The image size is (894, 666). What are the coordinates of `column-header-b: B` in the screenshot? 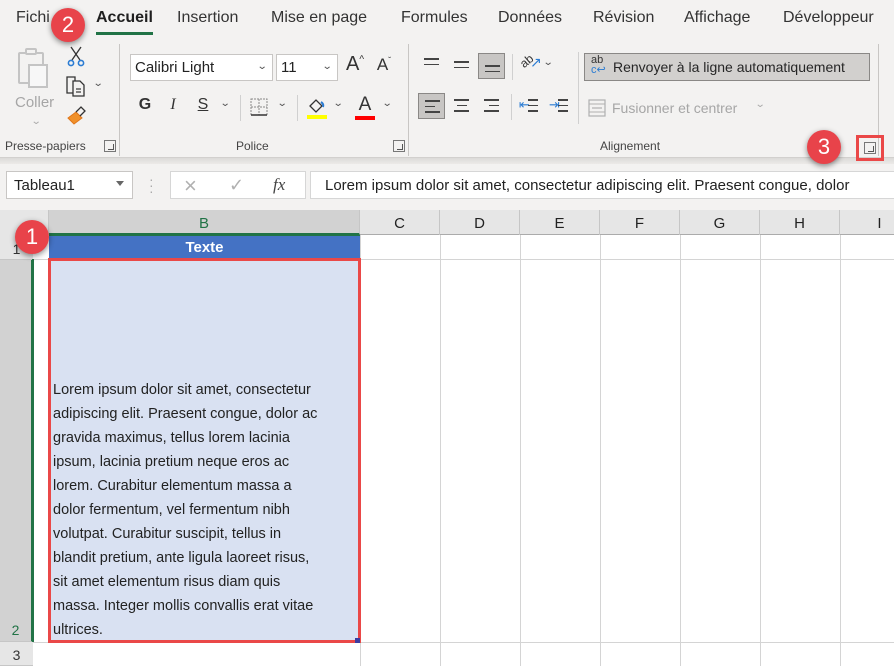 It's located at (204, 222).